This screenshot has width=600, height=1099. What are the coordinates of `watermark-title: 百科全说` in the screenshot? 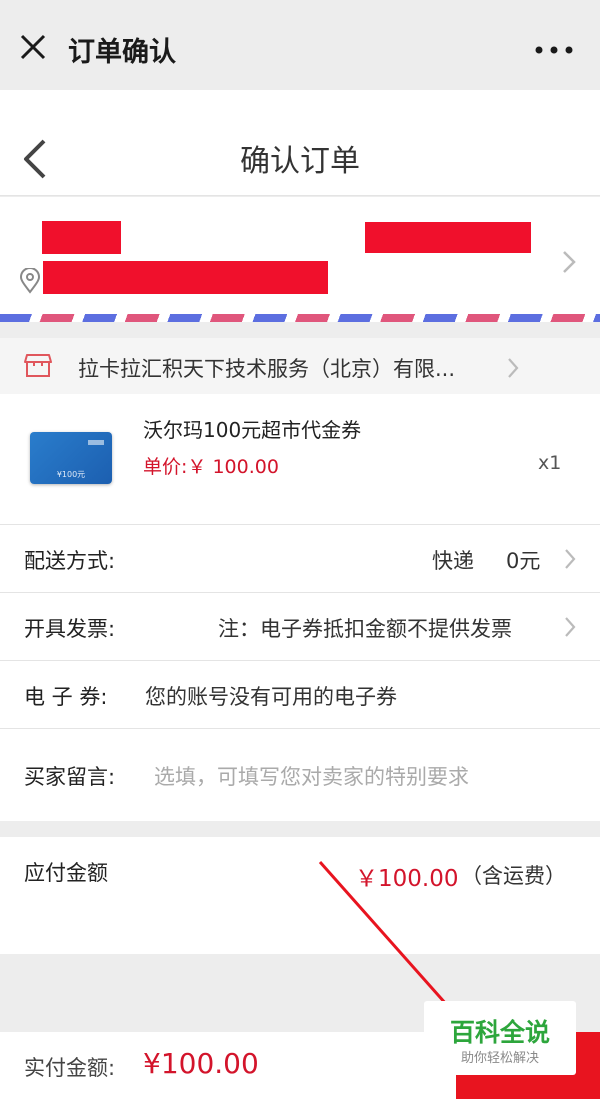 It's located at (499, 1032).